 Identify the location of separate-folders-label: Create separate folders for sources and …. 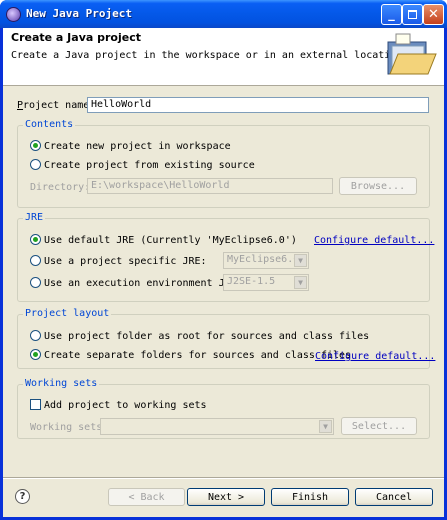
(197, 355).